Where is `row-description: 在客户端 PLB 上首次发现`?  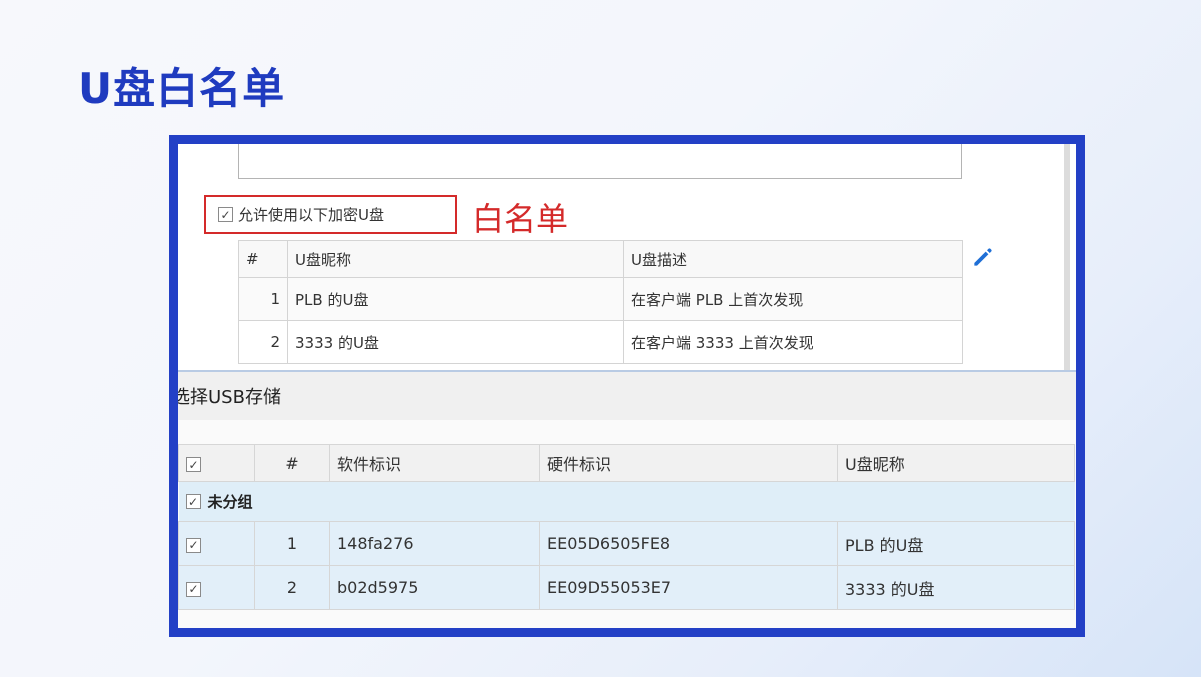
row-description: 在客户端 PLB 上首次发现 is located at coordinates (793, 299).